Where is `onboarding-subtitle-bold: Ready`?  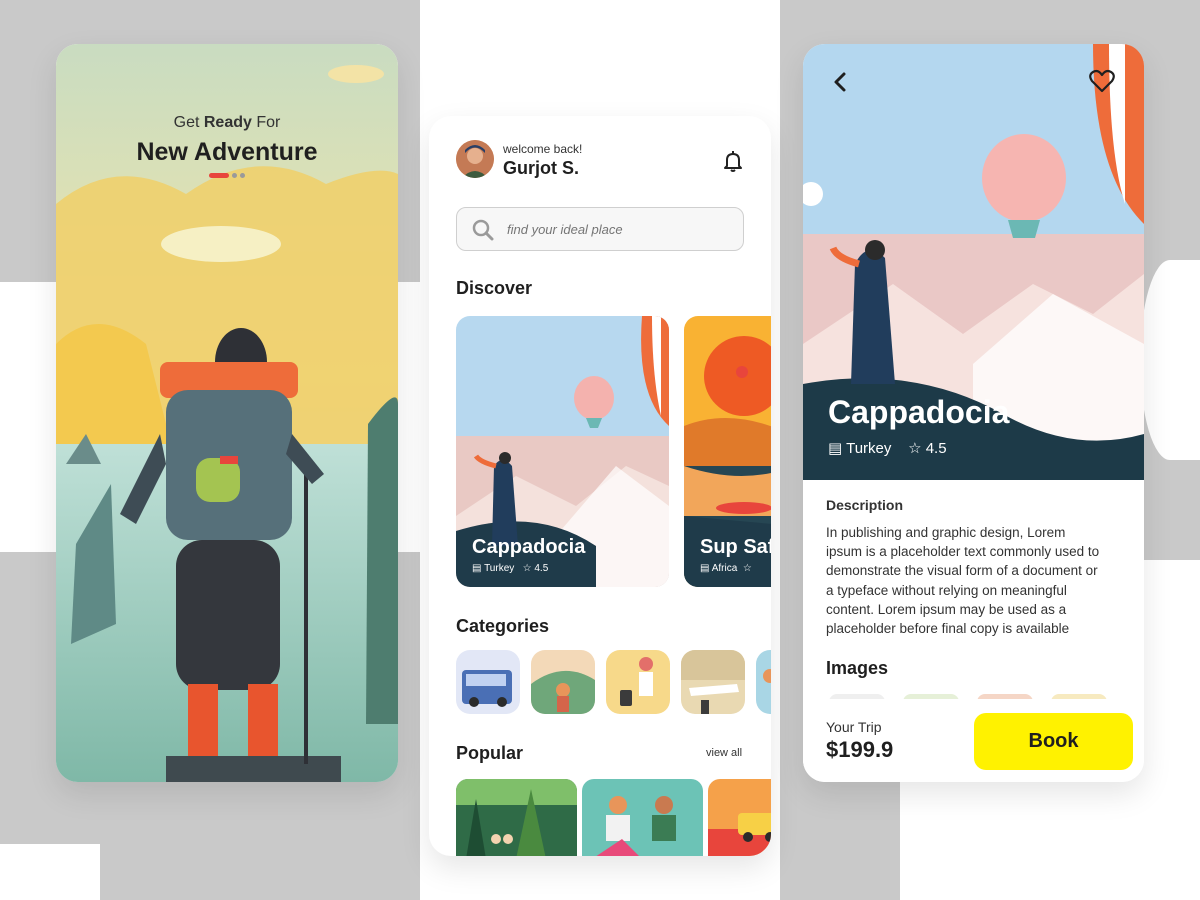
onboarding-subtitle-bold: Ready is located at coordinates (227, 122).